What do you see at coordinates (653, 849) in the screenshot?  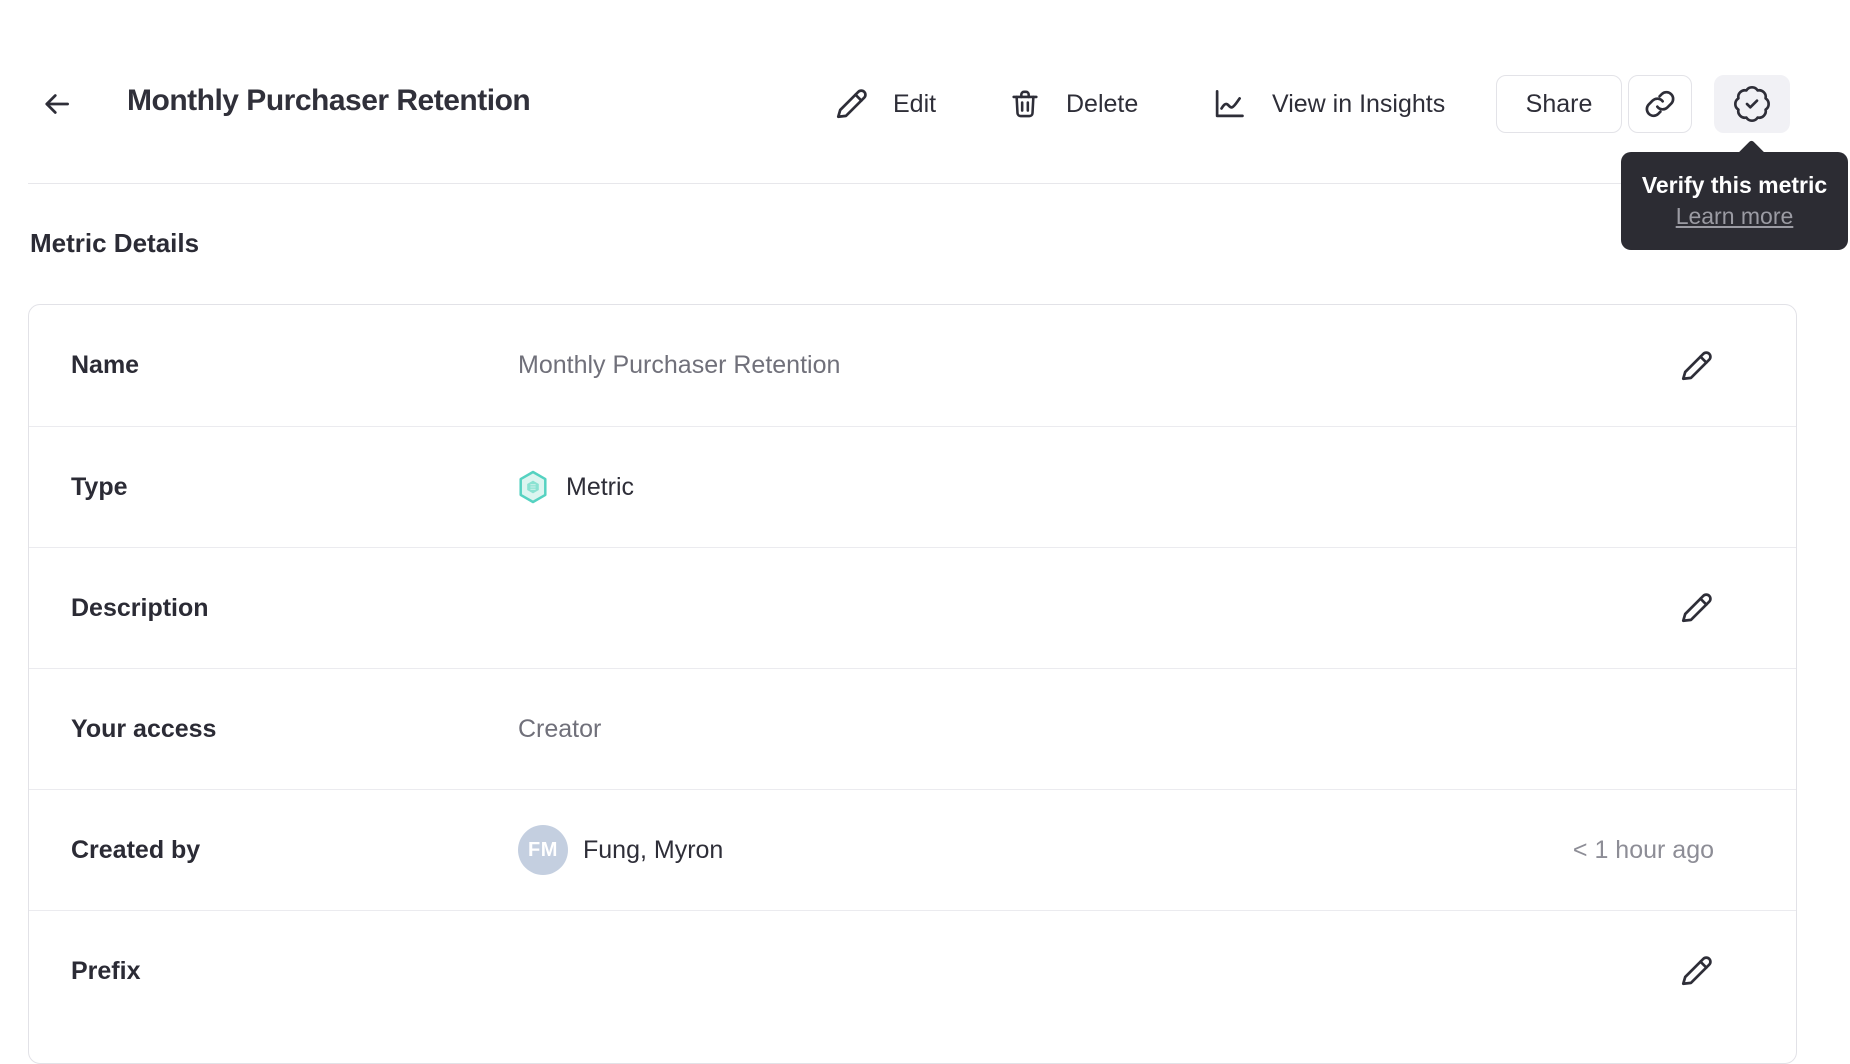 I see `creator-name: Fung, Myron` at bounding box center [653, 849].